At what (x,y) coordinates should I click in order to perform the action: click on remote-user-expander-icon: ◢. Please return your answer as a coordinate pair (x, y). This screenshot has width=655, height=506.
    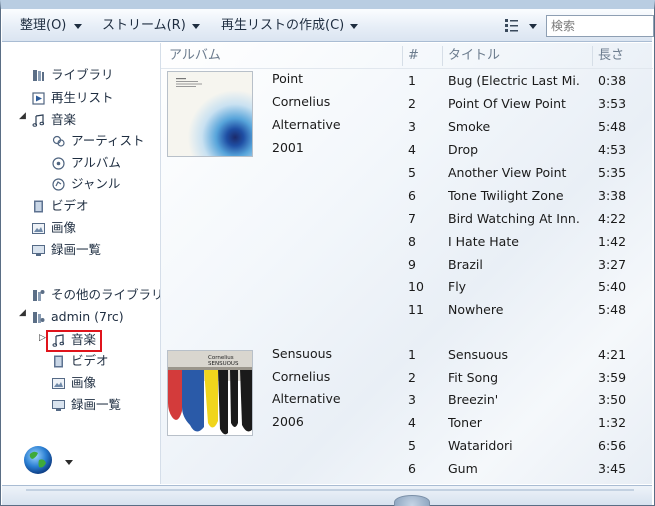
    Looking at the image, I should click on (22, 313).